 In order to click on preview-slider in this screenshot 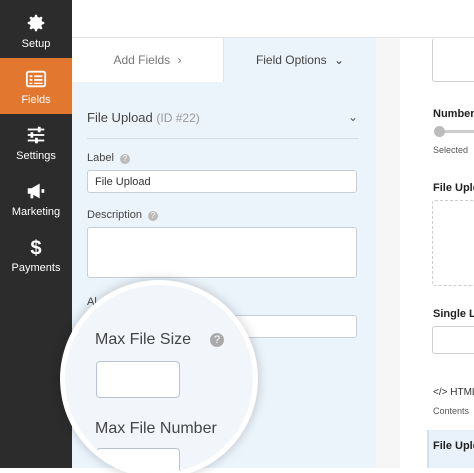, I will do `click(454, 131)`.